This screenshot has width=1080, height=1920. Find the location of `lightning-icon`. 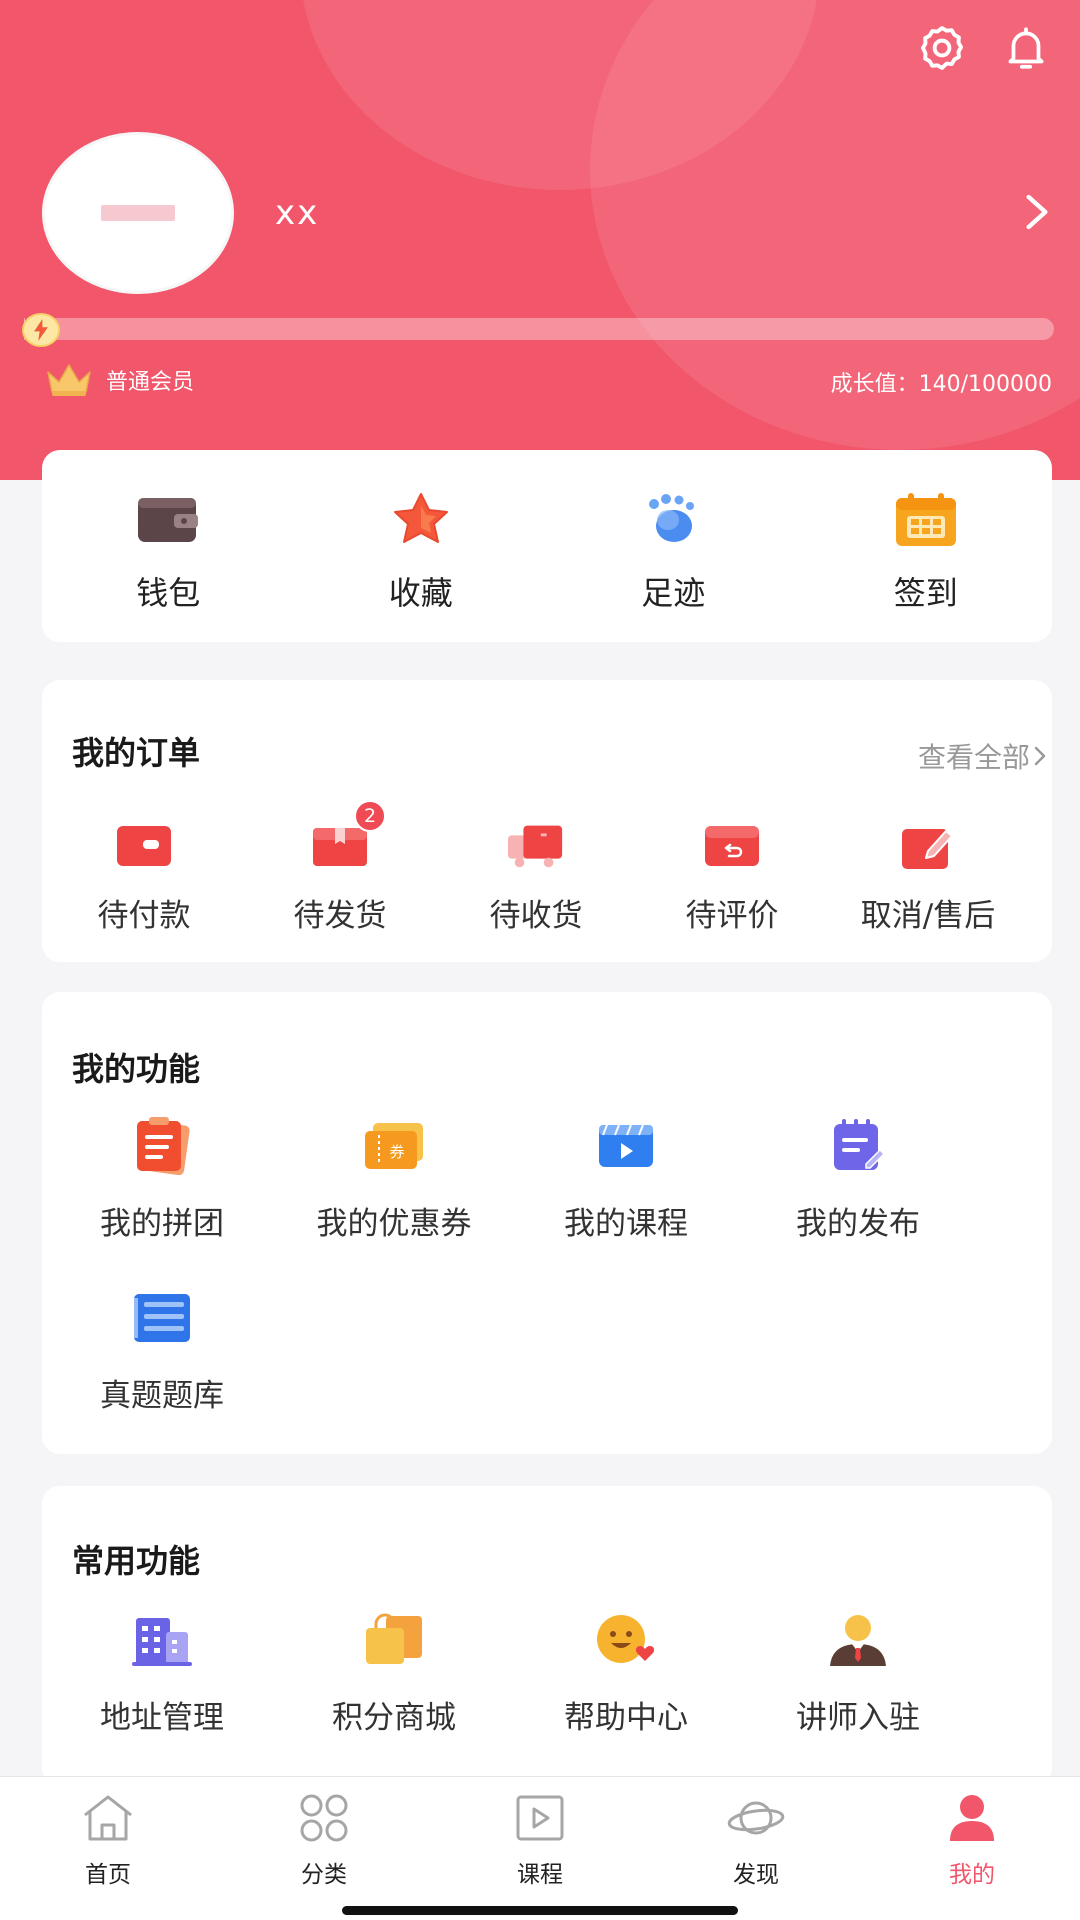

lightning-icon is located at coordinates (41, 330).